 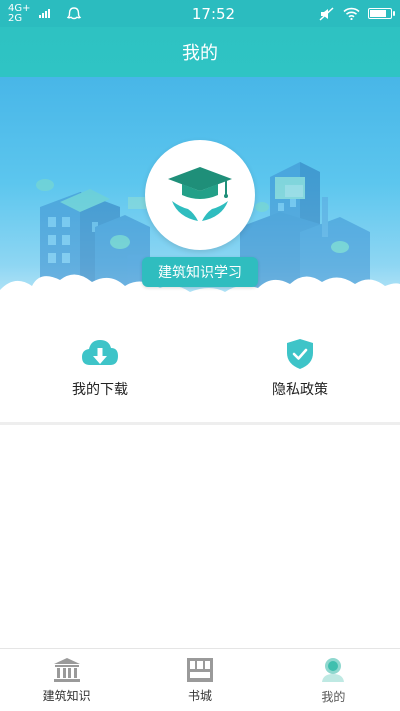 I want to click on privacy-policy-button: 隐私政策, so click(x=300, y=367).